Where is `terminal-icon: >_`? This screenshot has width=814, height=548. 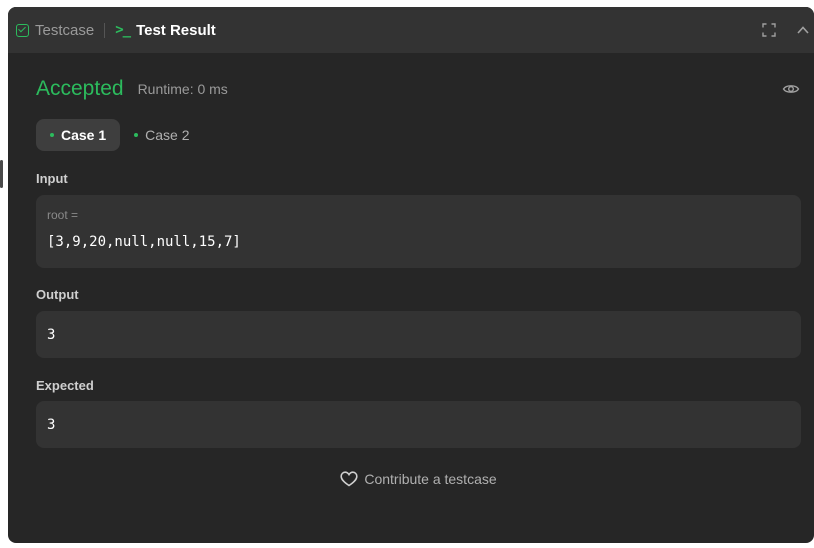 terminal-icon: >_ is located at coordinates (123, 30).